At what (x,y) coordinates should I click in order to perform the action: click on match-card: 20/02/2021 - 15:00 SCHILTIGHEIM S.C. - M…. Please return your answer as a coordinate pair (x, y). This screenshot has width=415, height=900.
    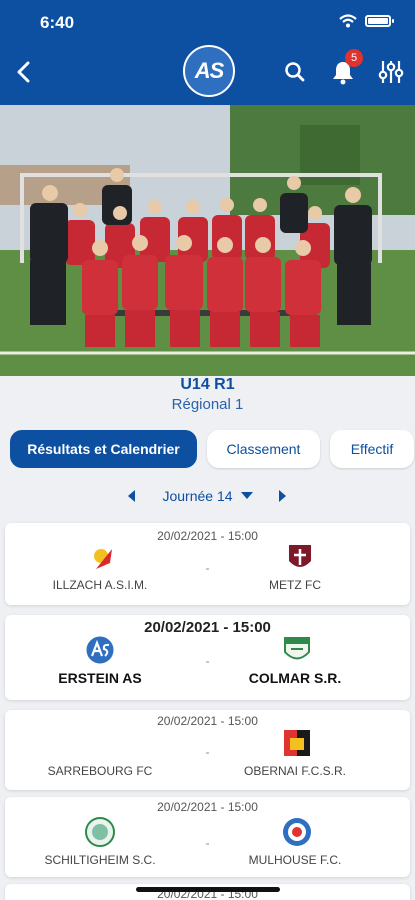
    Looking at the image, I should click on (207, 837).